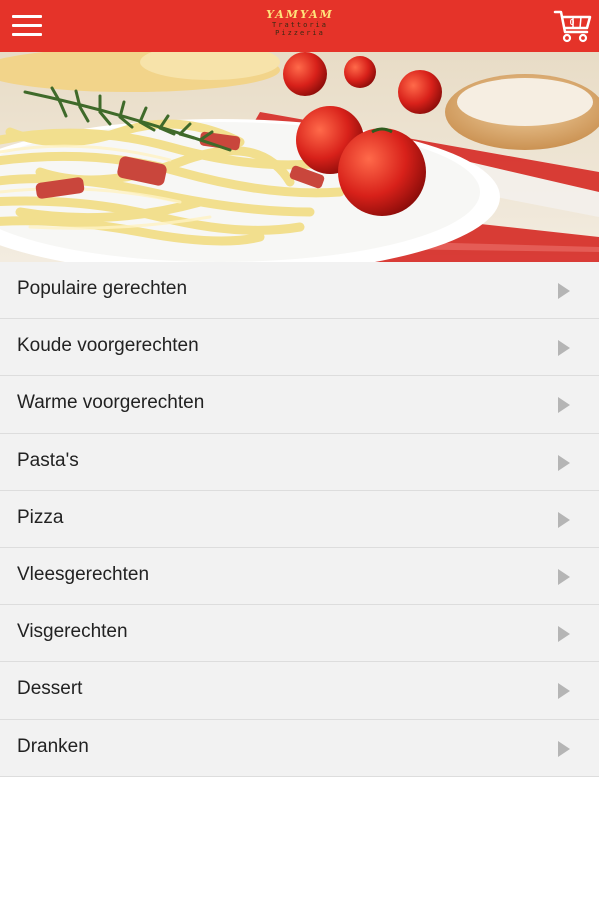 The height and width of the screenshot is (900, 599). Describe the element at coordinates (108, 346) in the screenshot. I see `menu-item-label: Koude voorgerechten` at that location.